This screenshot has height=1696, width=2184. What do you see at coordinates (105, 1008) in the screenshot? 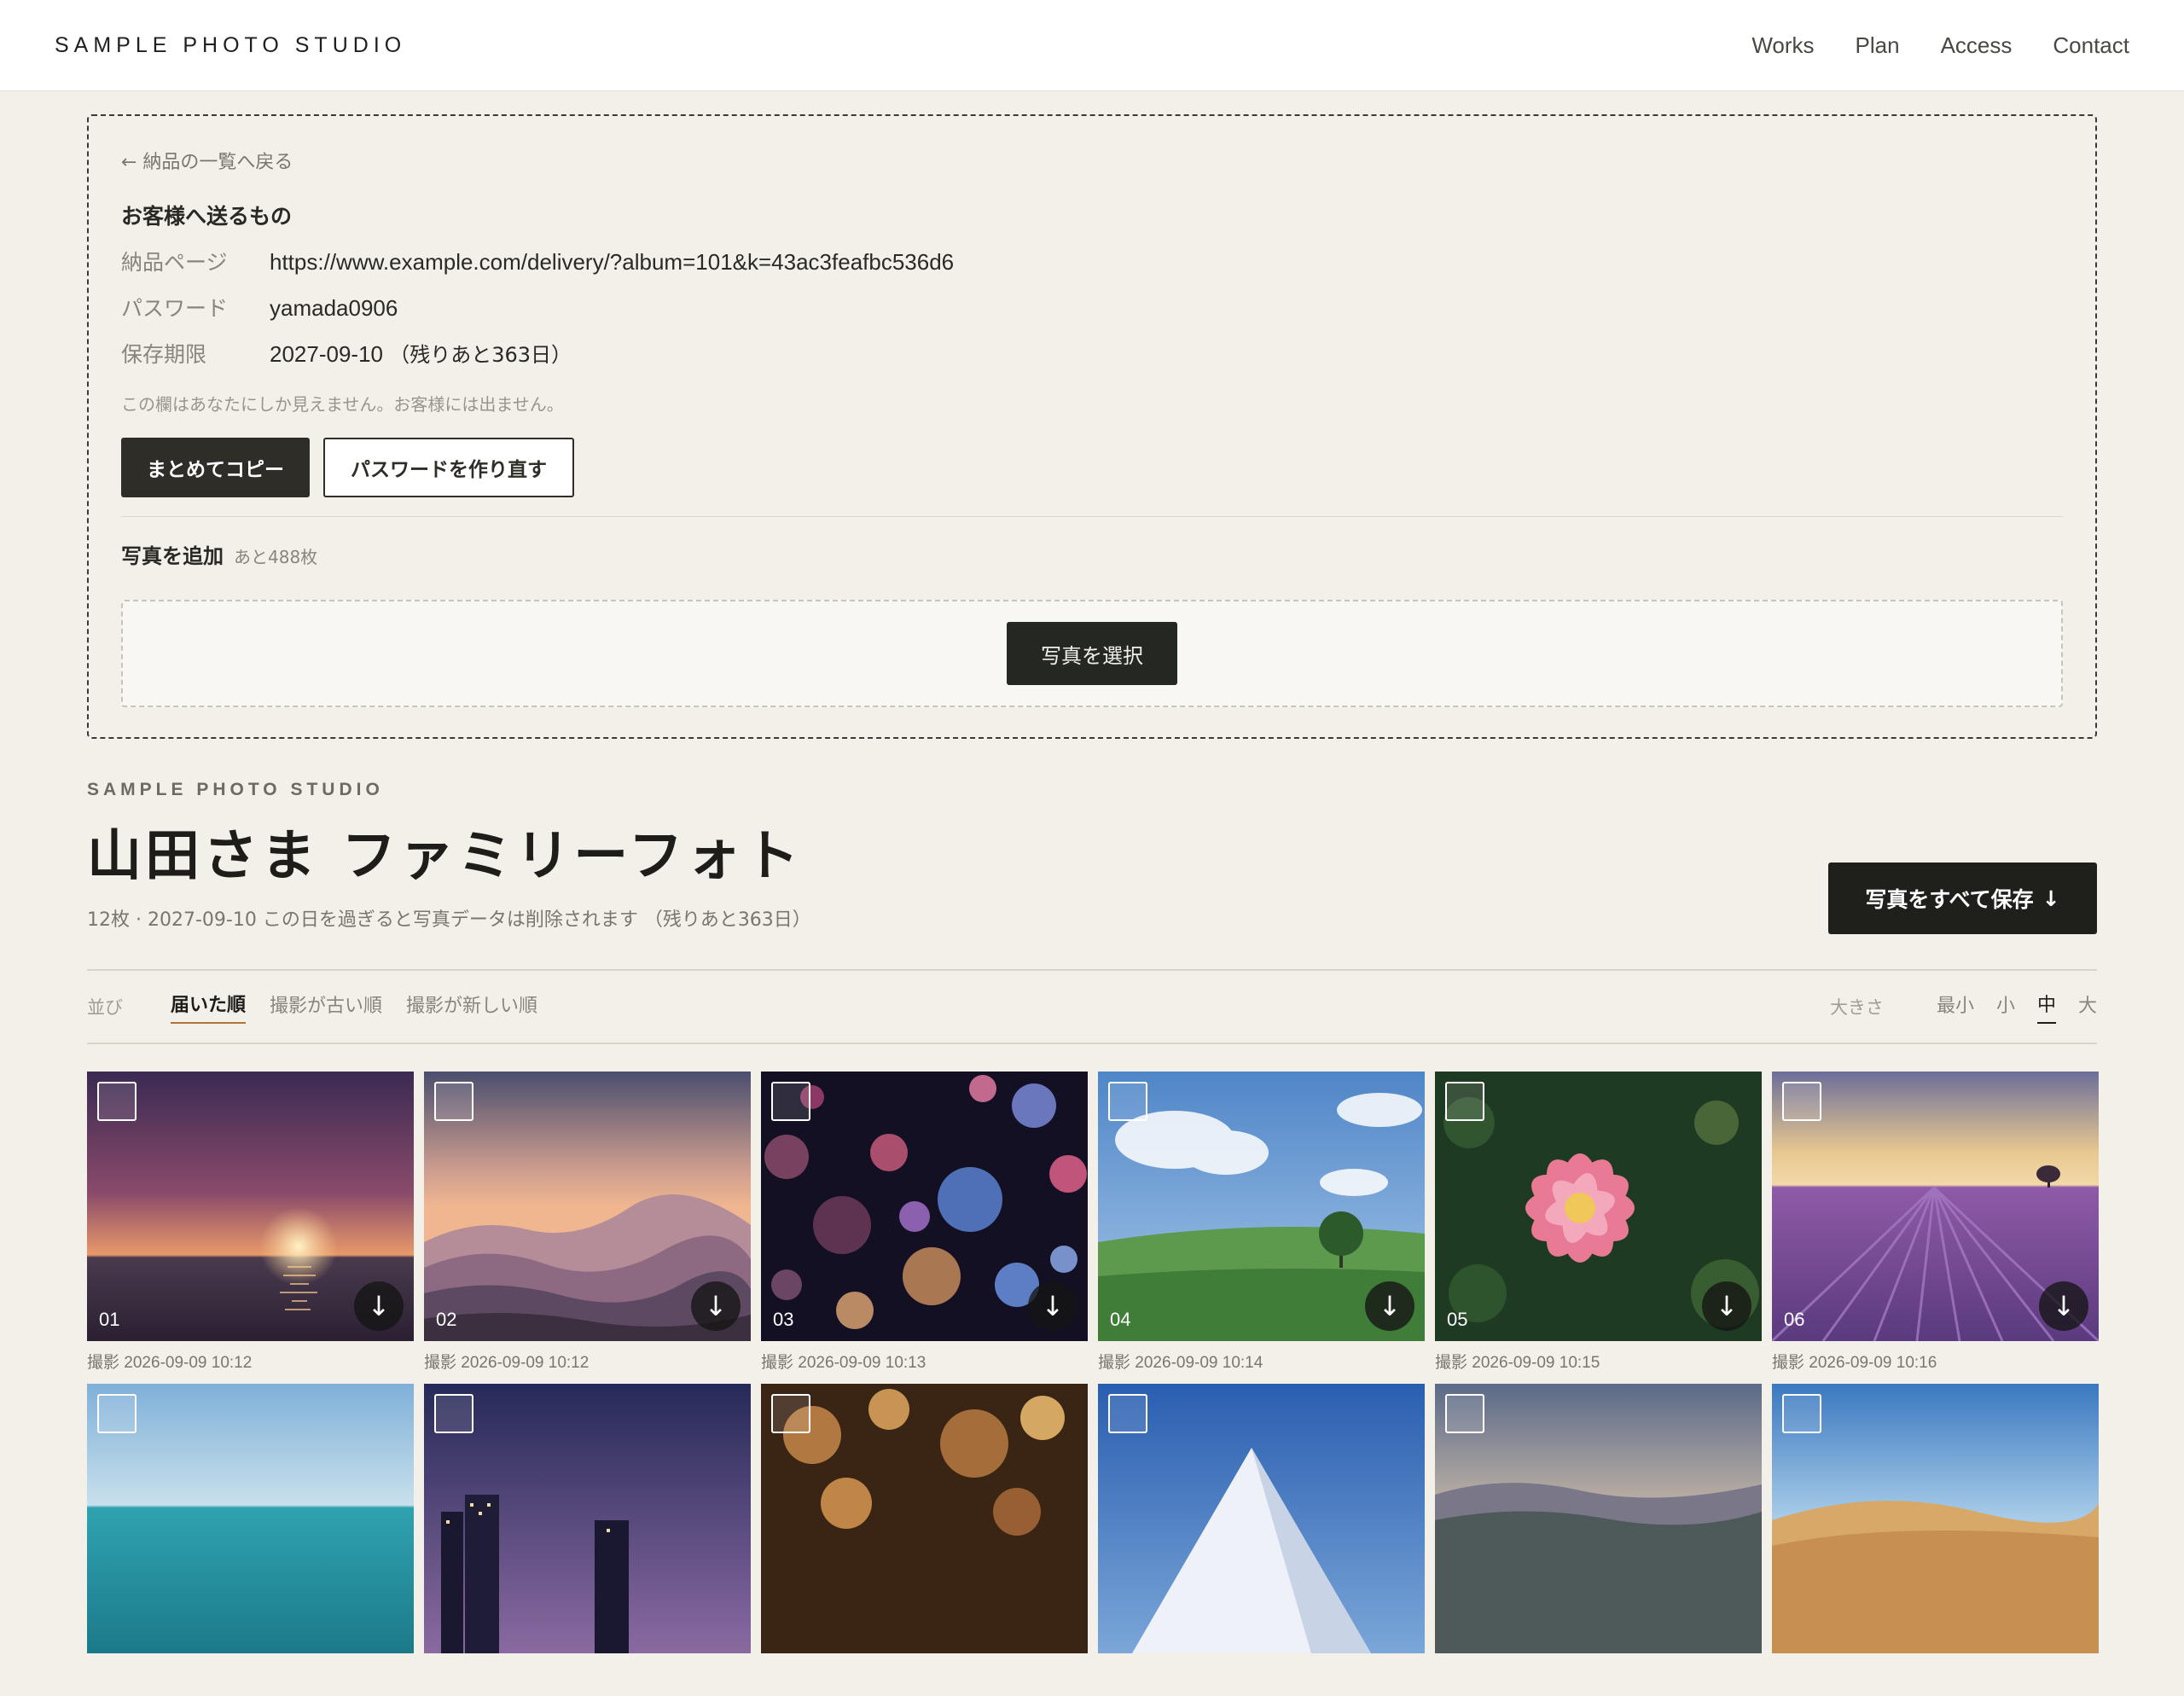
I see `sort-label: 並び` at bounding box center [105, 1008].